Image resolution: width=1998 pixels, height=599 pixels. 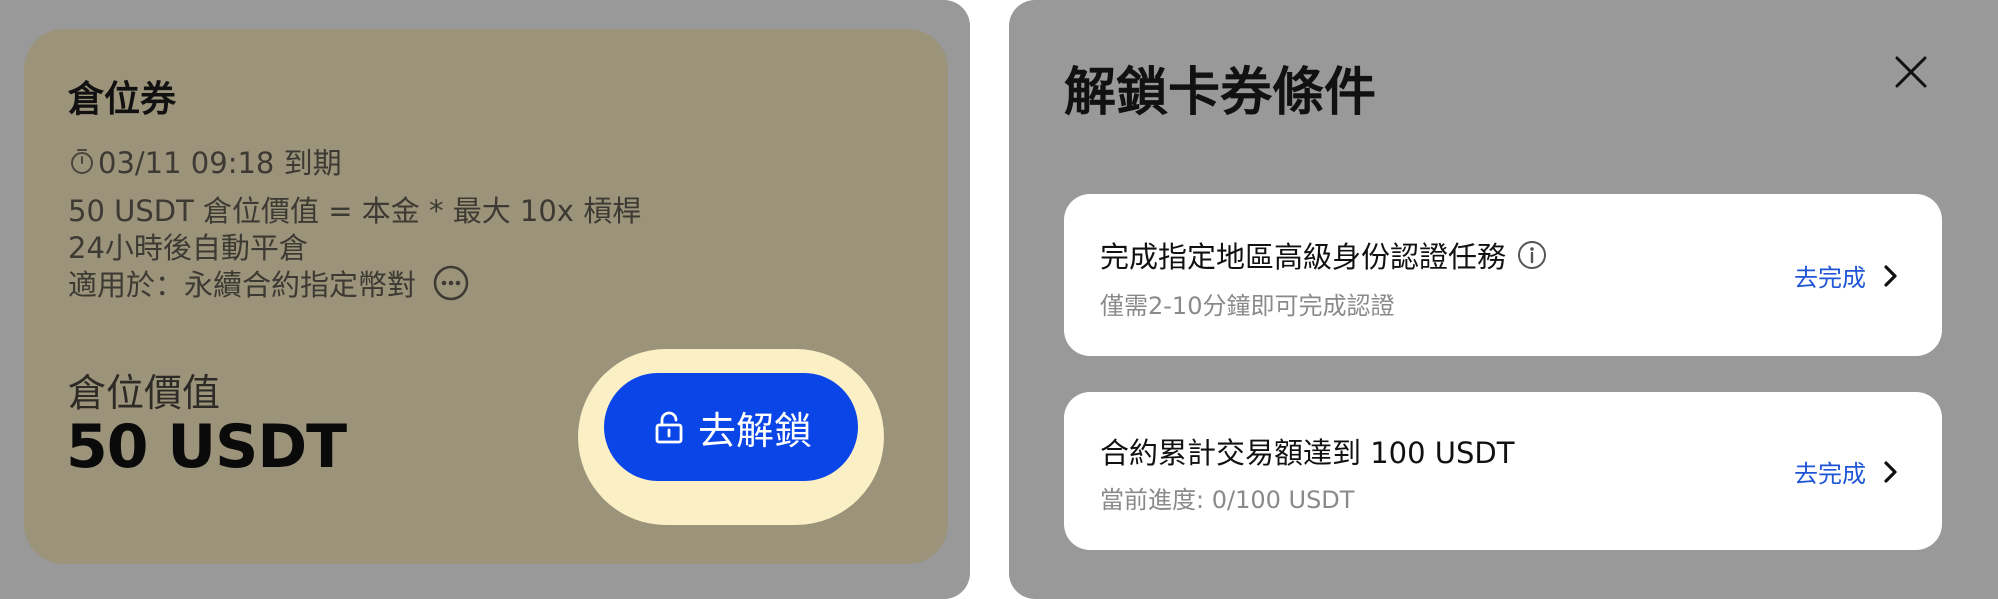 What do you see at coordinates (220, 163) in the screenshot?
I see `expiry-text: 03/11 09:18 到期` at bounding box center [220, 163].